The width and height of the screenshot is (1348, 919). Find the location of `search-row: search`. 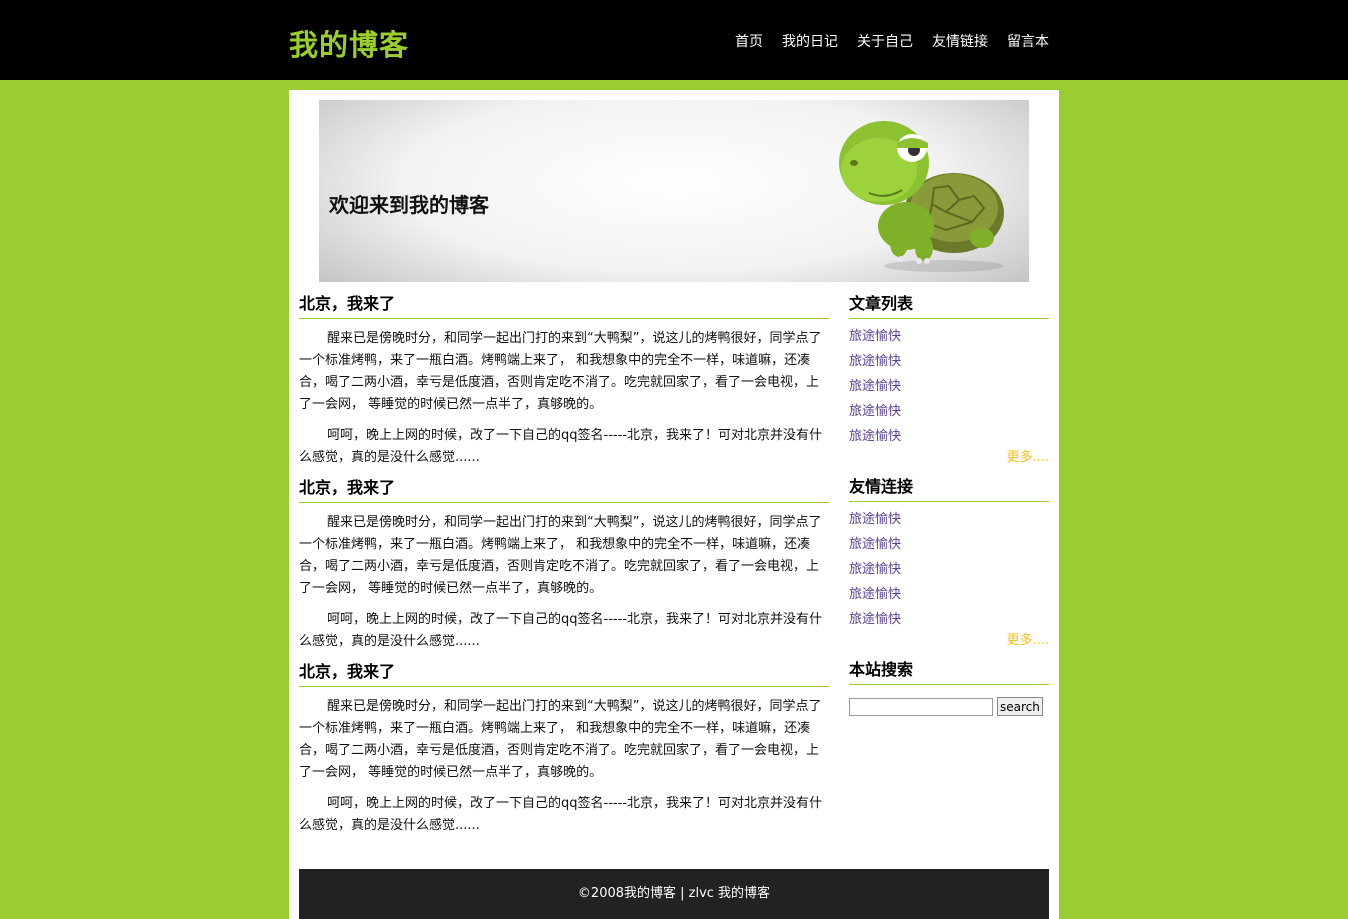

search-row: search is located at coordinates (949, 706).